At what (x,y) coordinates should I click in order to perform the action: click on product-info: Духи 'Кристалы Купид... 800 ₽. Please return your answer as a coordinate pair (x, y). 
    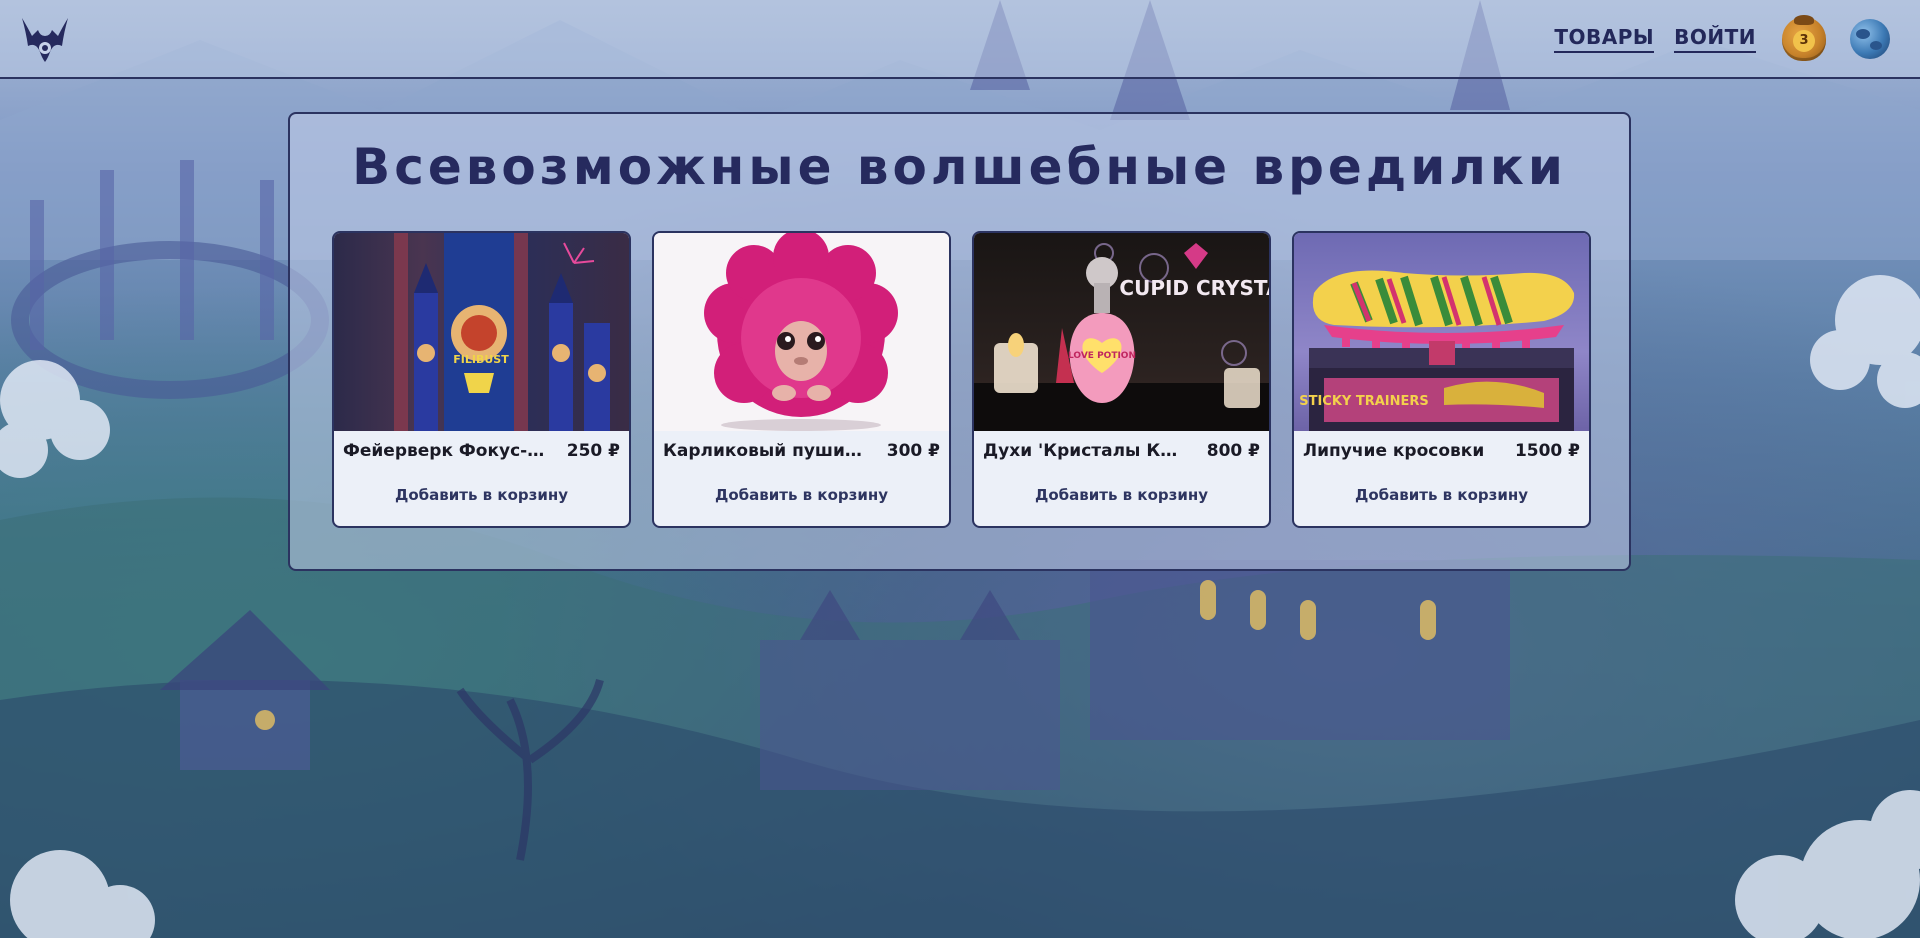
    Looking at the image, I should click on (1121, 450).